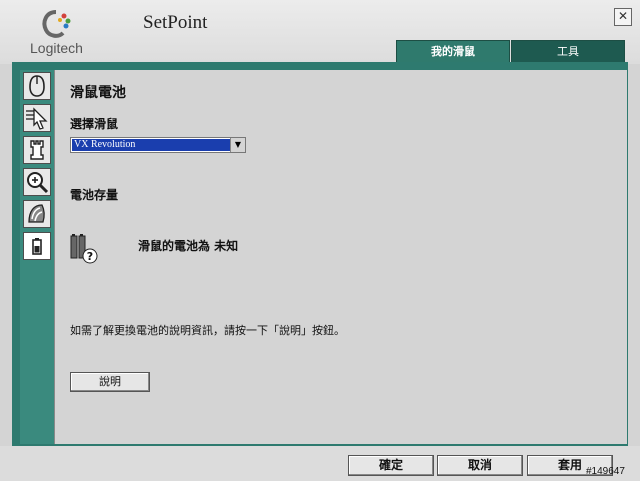 The height and width of the screenshot is (481, 640). I want to click on help-button: 說明, so click(110, 382).